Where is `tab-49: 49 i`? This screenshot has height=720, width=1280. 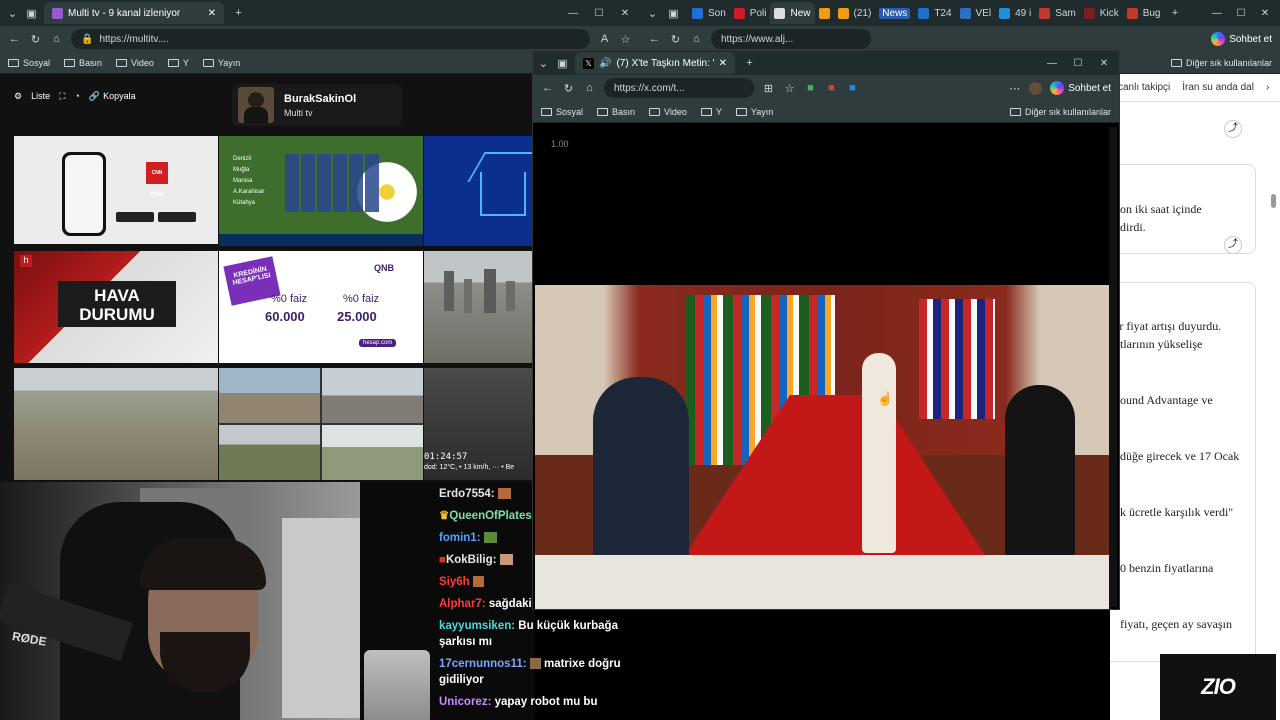
tab-49: 49 i is located at coordinates (1015, 13).